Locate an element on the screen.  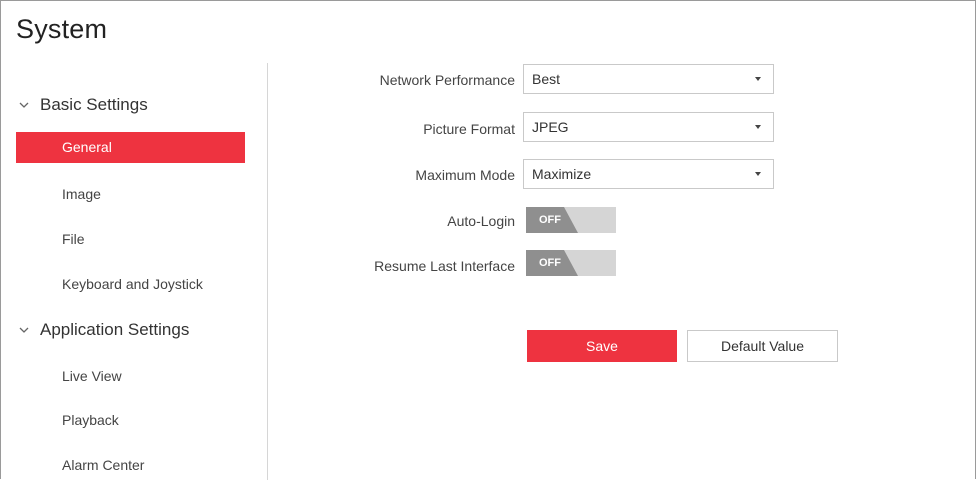
select-value: JPEG is located at coordinates (550, 127).